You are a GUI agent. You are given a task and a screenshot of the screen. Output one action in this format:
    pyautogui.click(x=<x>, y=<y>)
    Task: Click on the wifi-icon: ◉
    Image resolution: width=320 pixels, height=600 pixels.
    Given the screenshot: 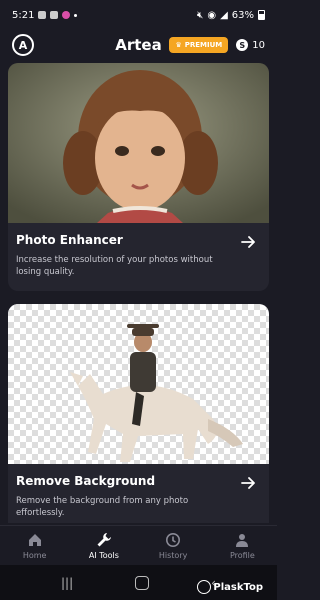 What is the action you would take?
    pyautogui.click(x=212, y=15)
    